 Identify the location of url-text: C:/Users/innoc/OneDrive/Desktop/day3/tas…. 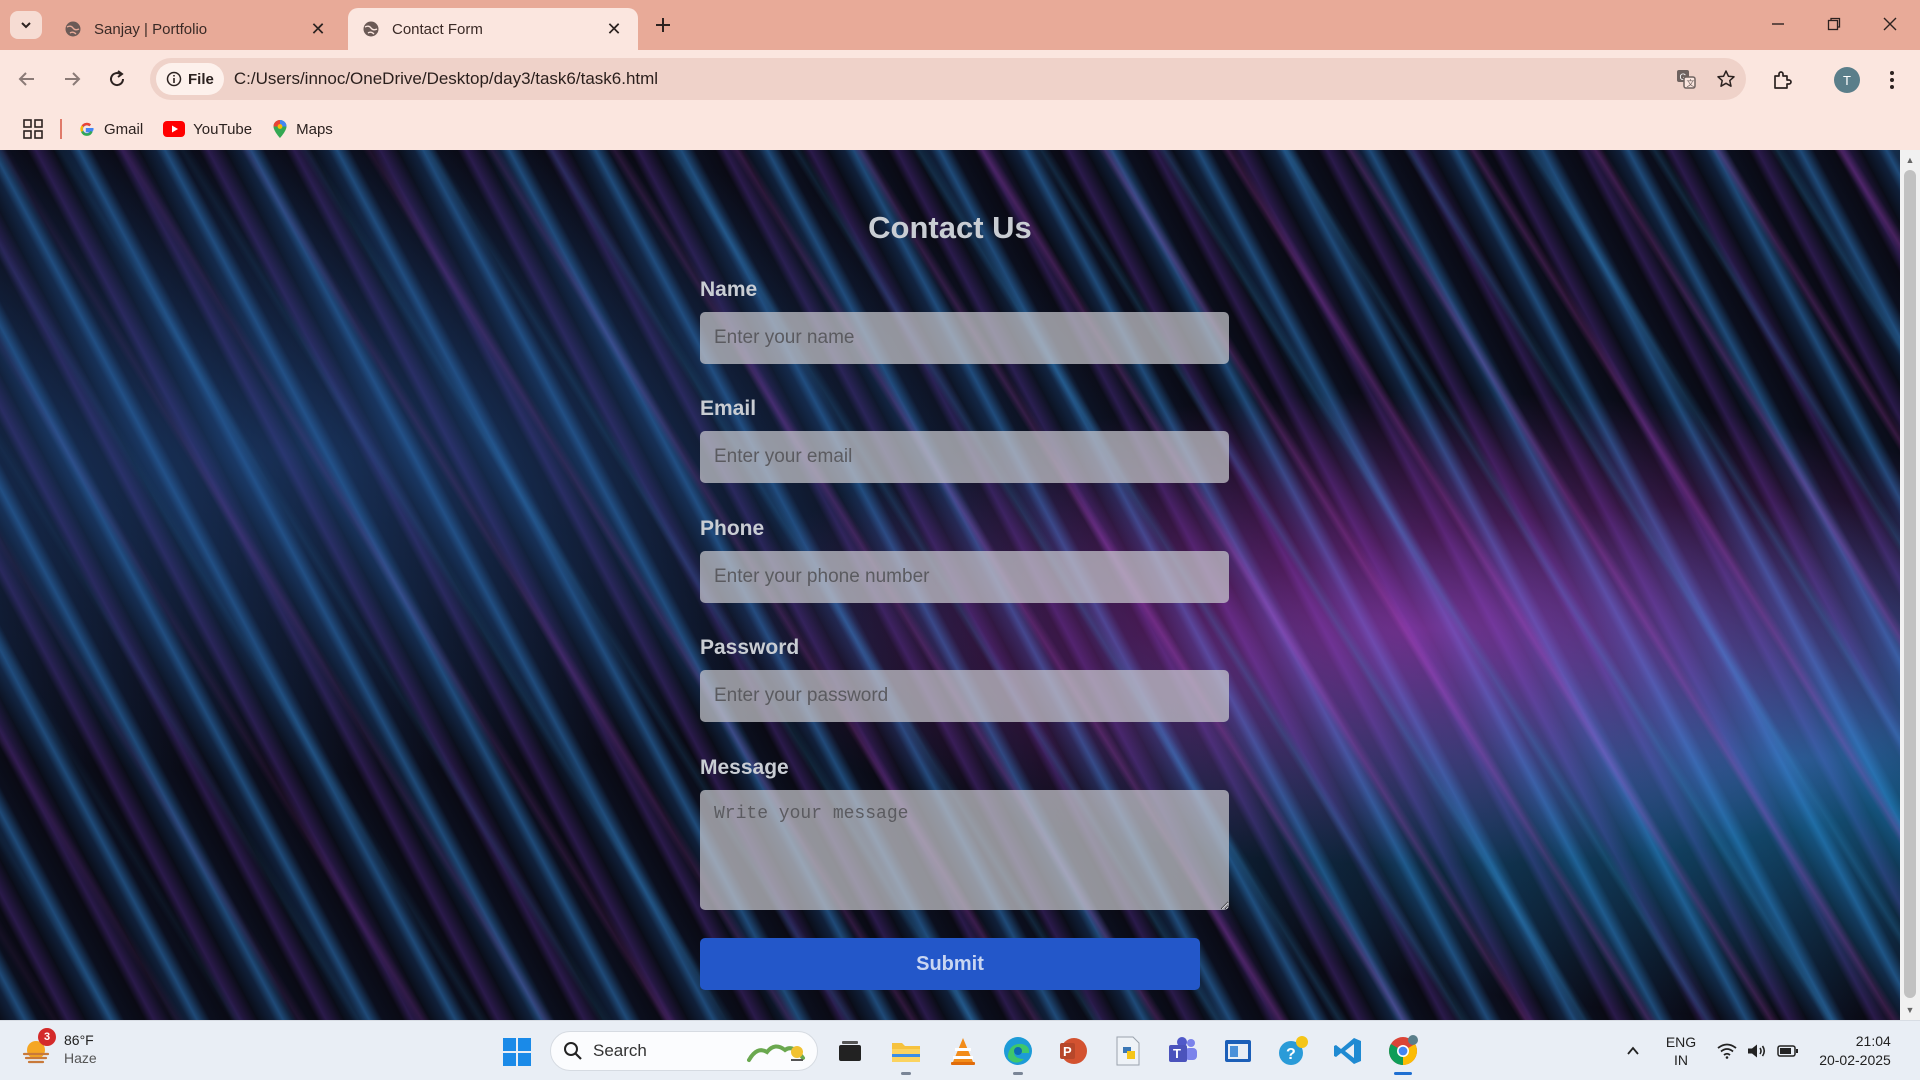
(950, 79).